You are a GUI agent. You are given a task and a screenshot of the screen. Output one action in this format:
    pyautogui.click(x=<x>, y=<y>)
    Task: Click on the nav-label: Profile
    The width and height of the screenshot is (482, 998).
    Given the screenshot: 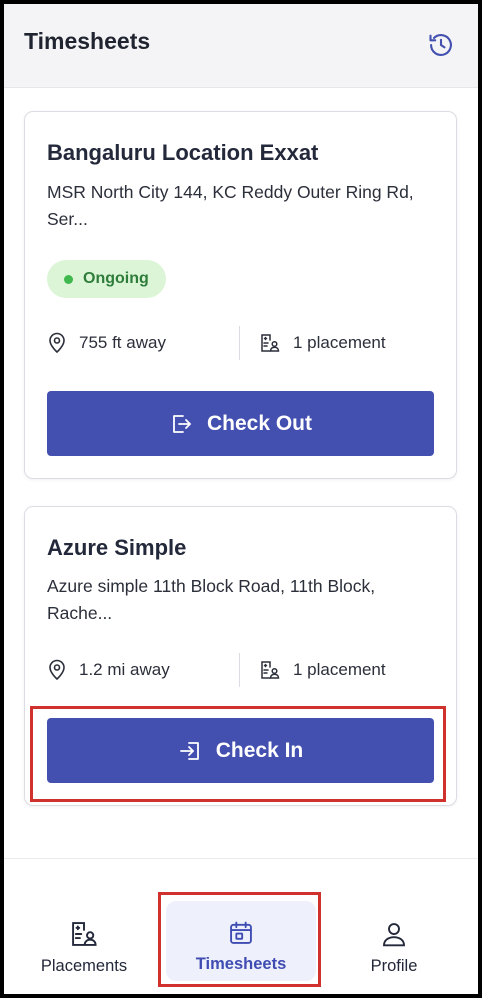 What is the action you would take?
    pyautogui.click(x=394, y=966)
    